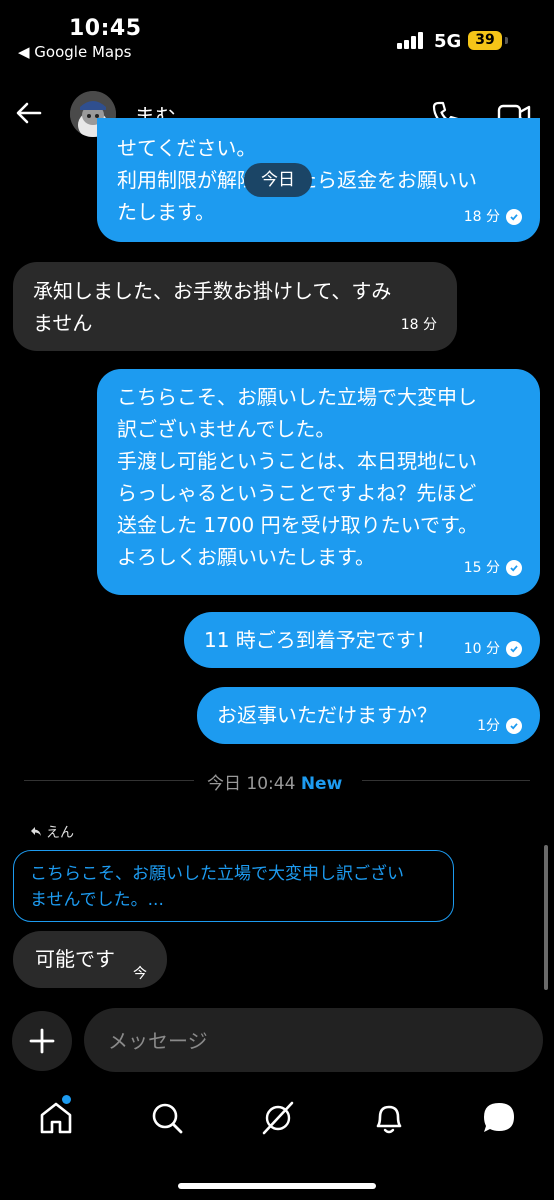  What do you see at coordinates (60, 833) in the screenshot?
I see `reply-author: えん` at bounding box center [60, 833].